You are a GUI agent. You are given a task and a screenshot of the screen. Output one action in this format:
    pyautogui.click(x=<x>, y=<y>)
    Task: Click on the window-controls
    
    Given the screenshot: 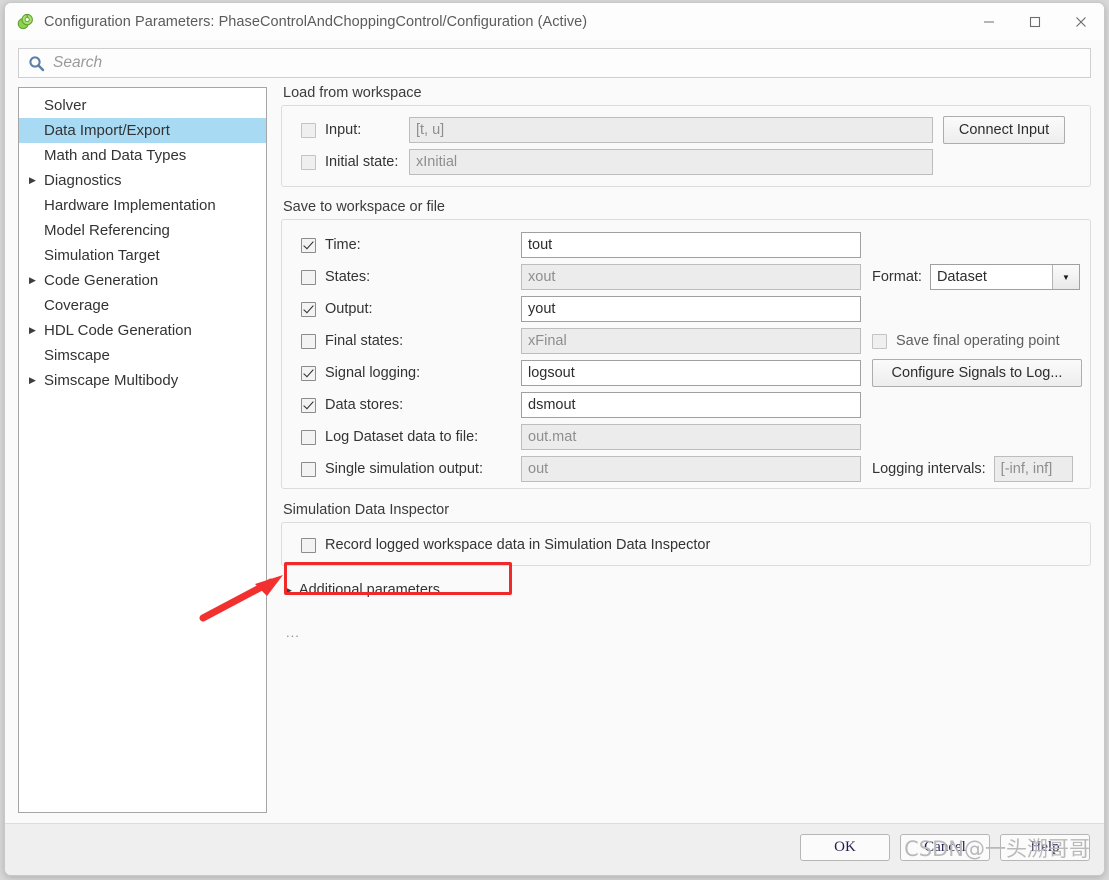 What is the action you would take?
    pyautogui.click(x=1035, y=21)
    